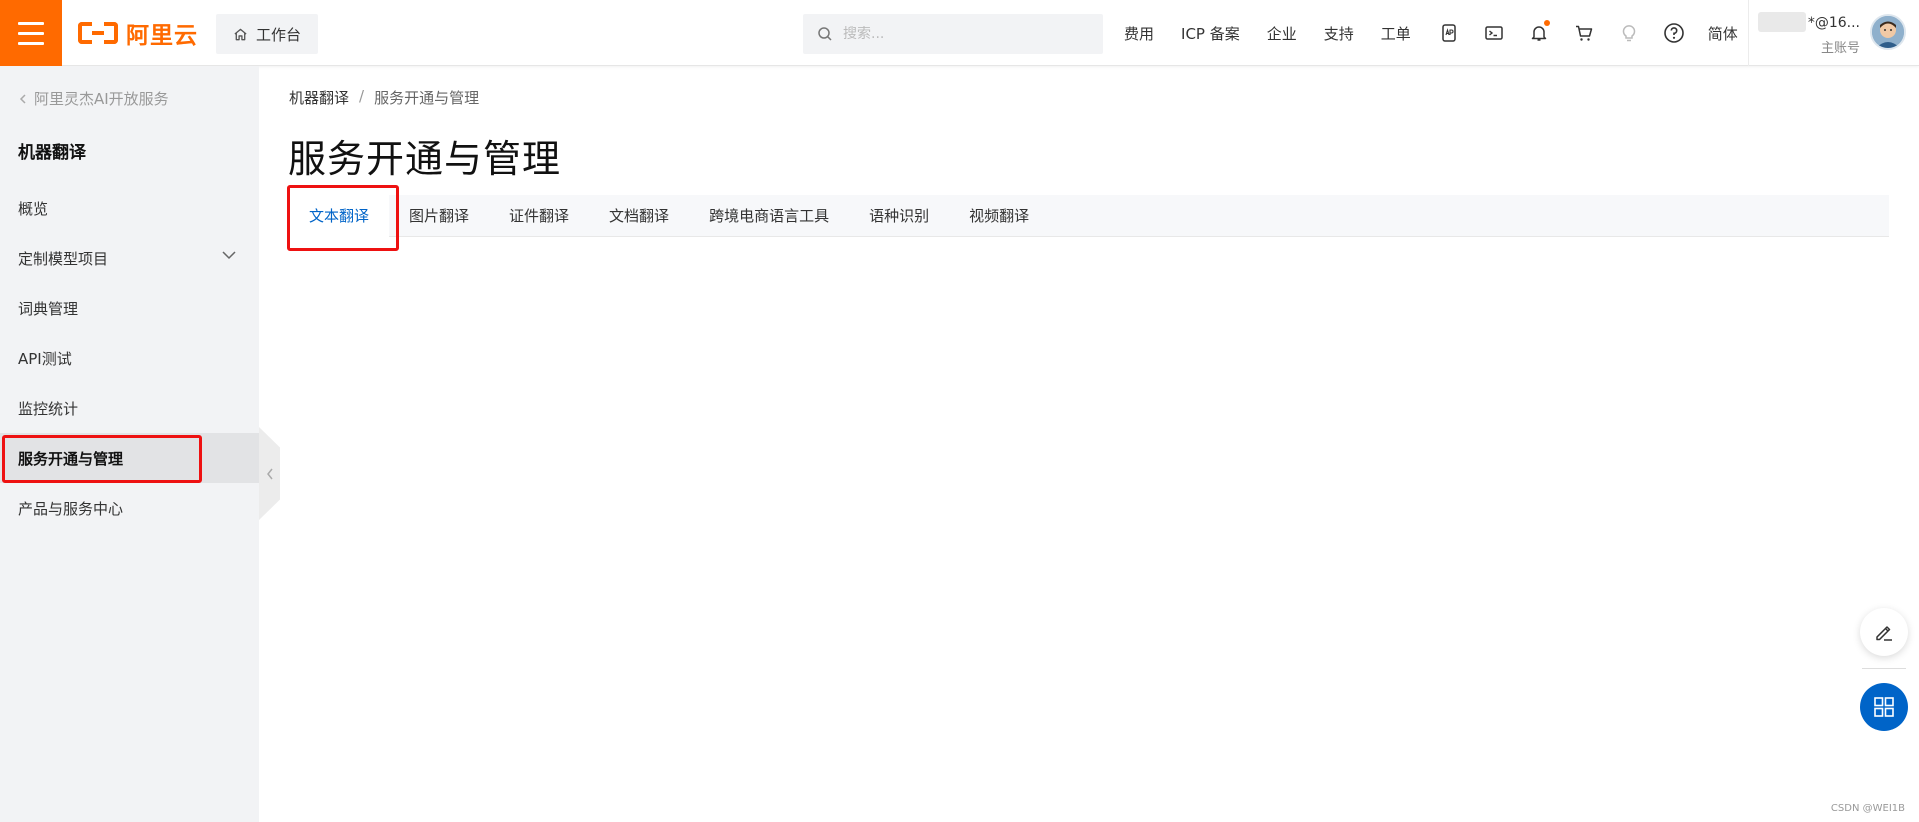 Image resolution: width=1919 pixels, height=822 pixels. Describe the element at coordinates (1674, 33) in the screenshot. I see `help-icon` at that location.